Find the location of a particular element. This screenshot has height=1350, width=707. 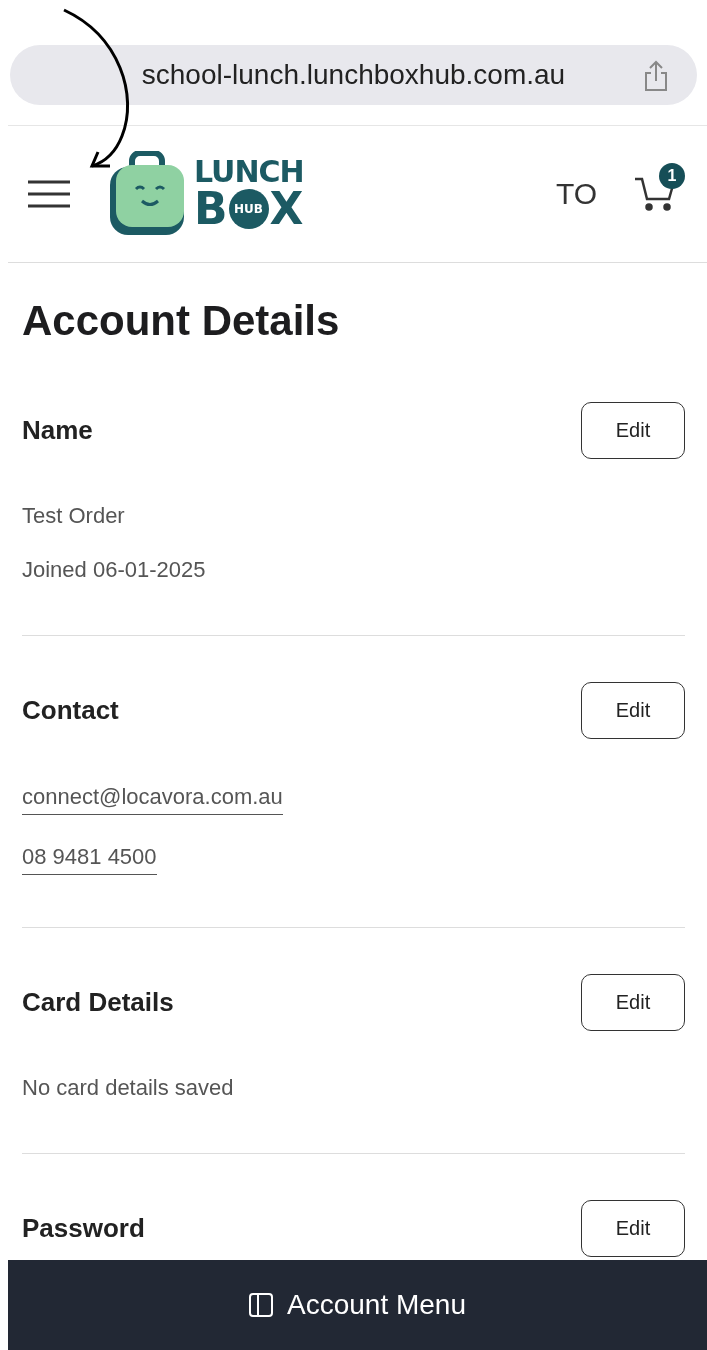

url-text: school-lunch.lunchboxhub.com.au is located at coordinates (353, 75).